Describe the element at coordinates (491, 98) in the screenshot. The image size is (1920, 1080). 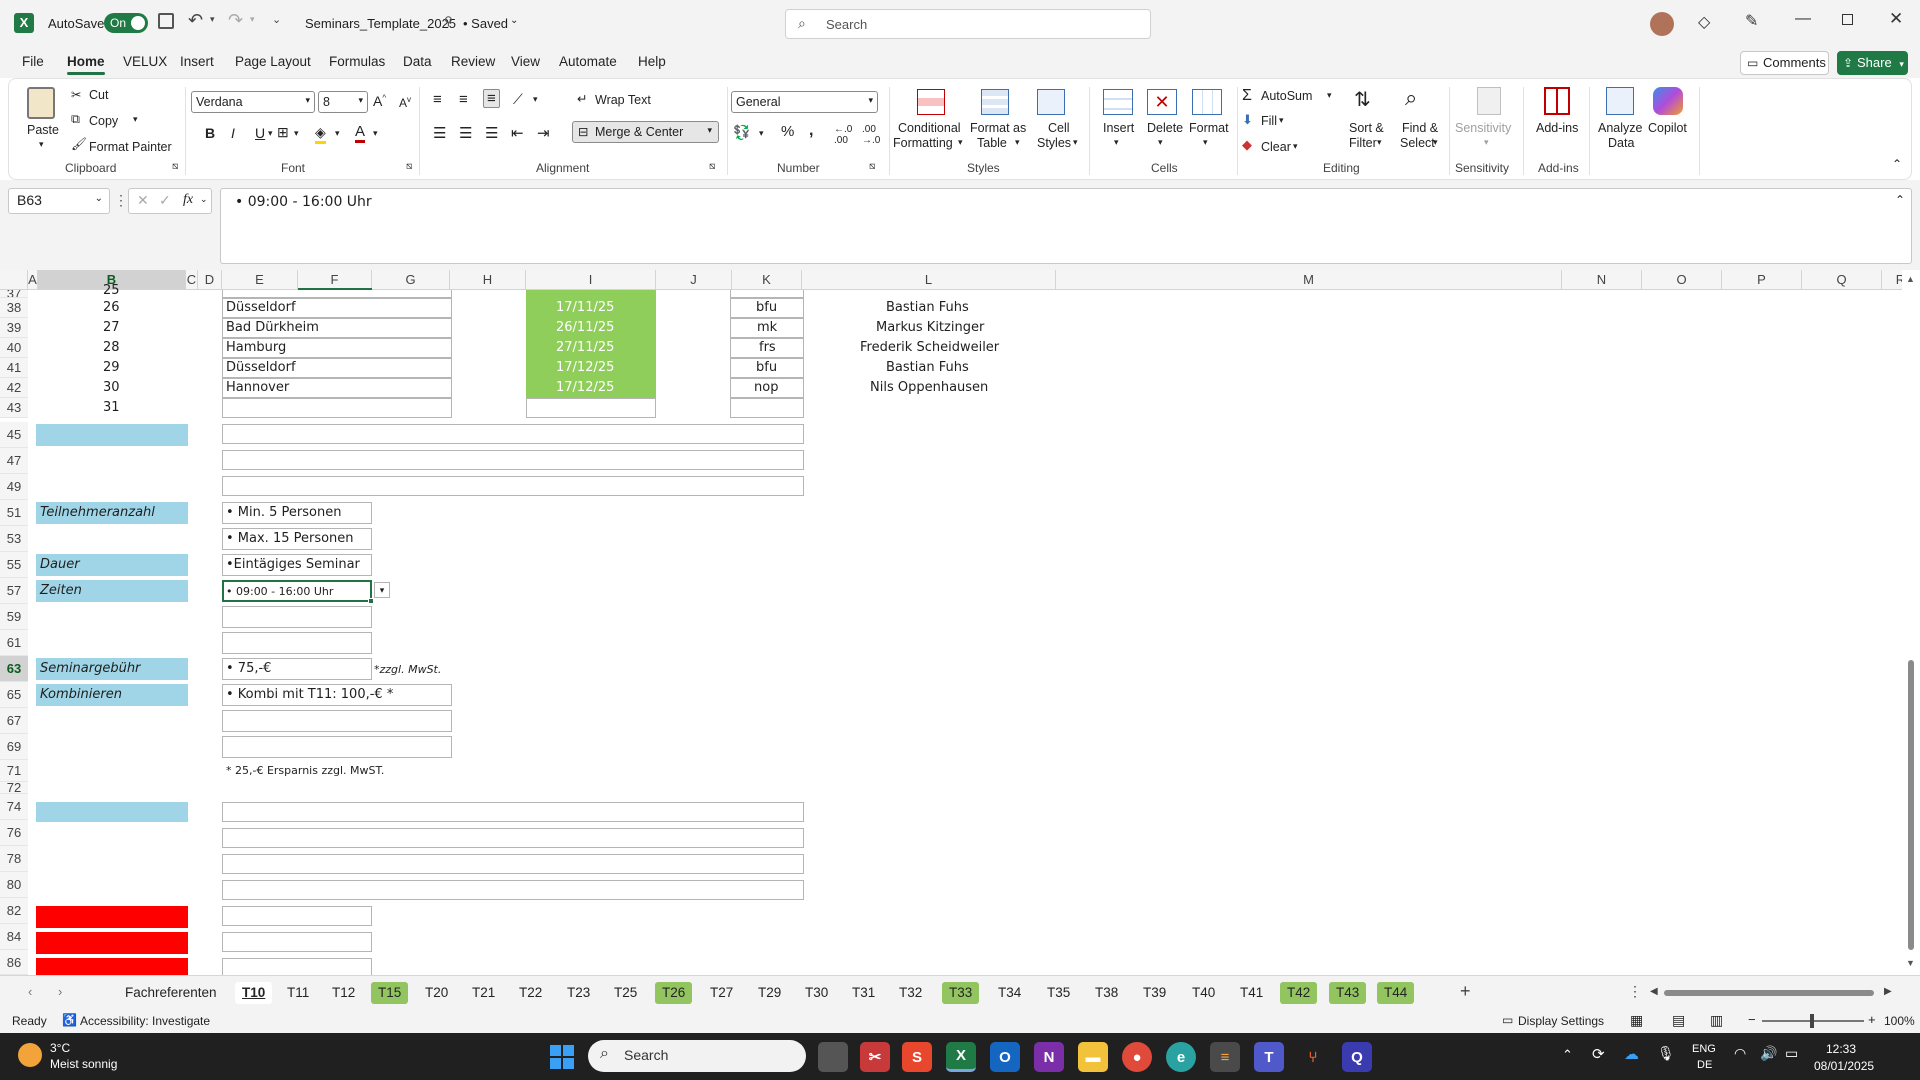
I see `align-bottom-icon: ≡` at that location.